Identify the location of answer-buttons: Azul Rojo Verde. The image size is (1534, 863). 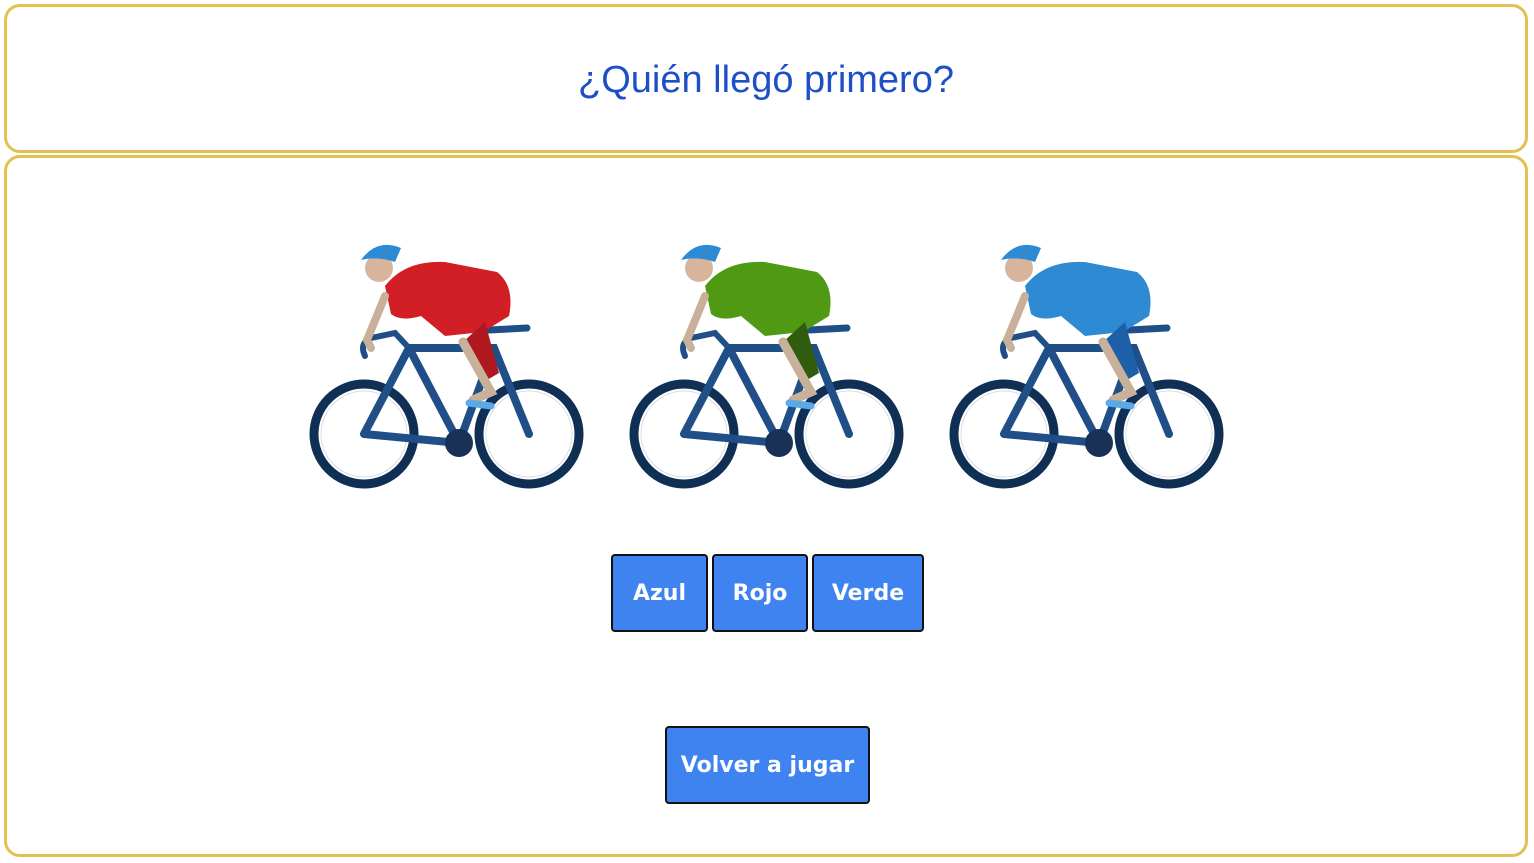
(767, 593).